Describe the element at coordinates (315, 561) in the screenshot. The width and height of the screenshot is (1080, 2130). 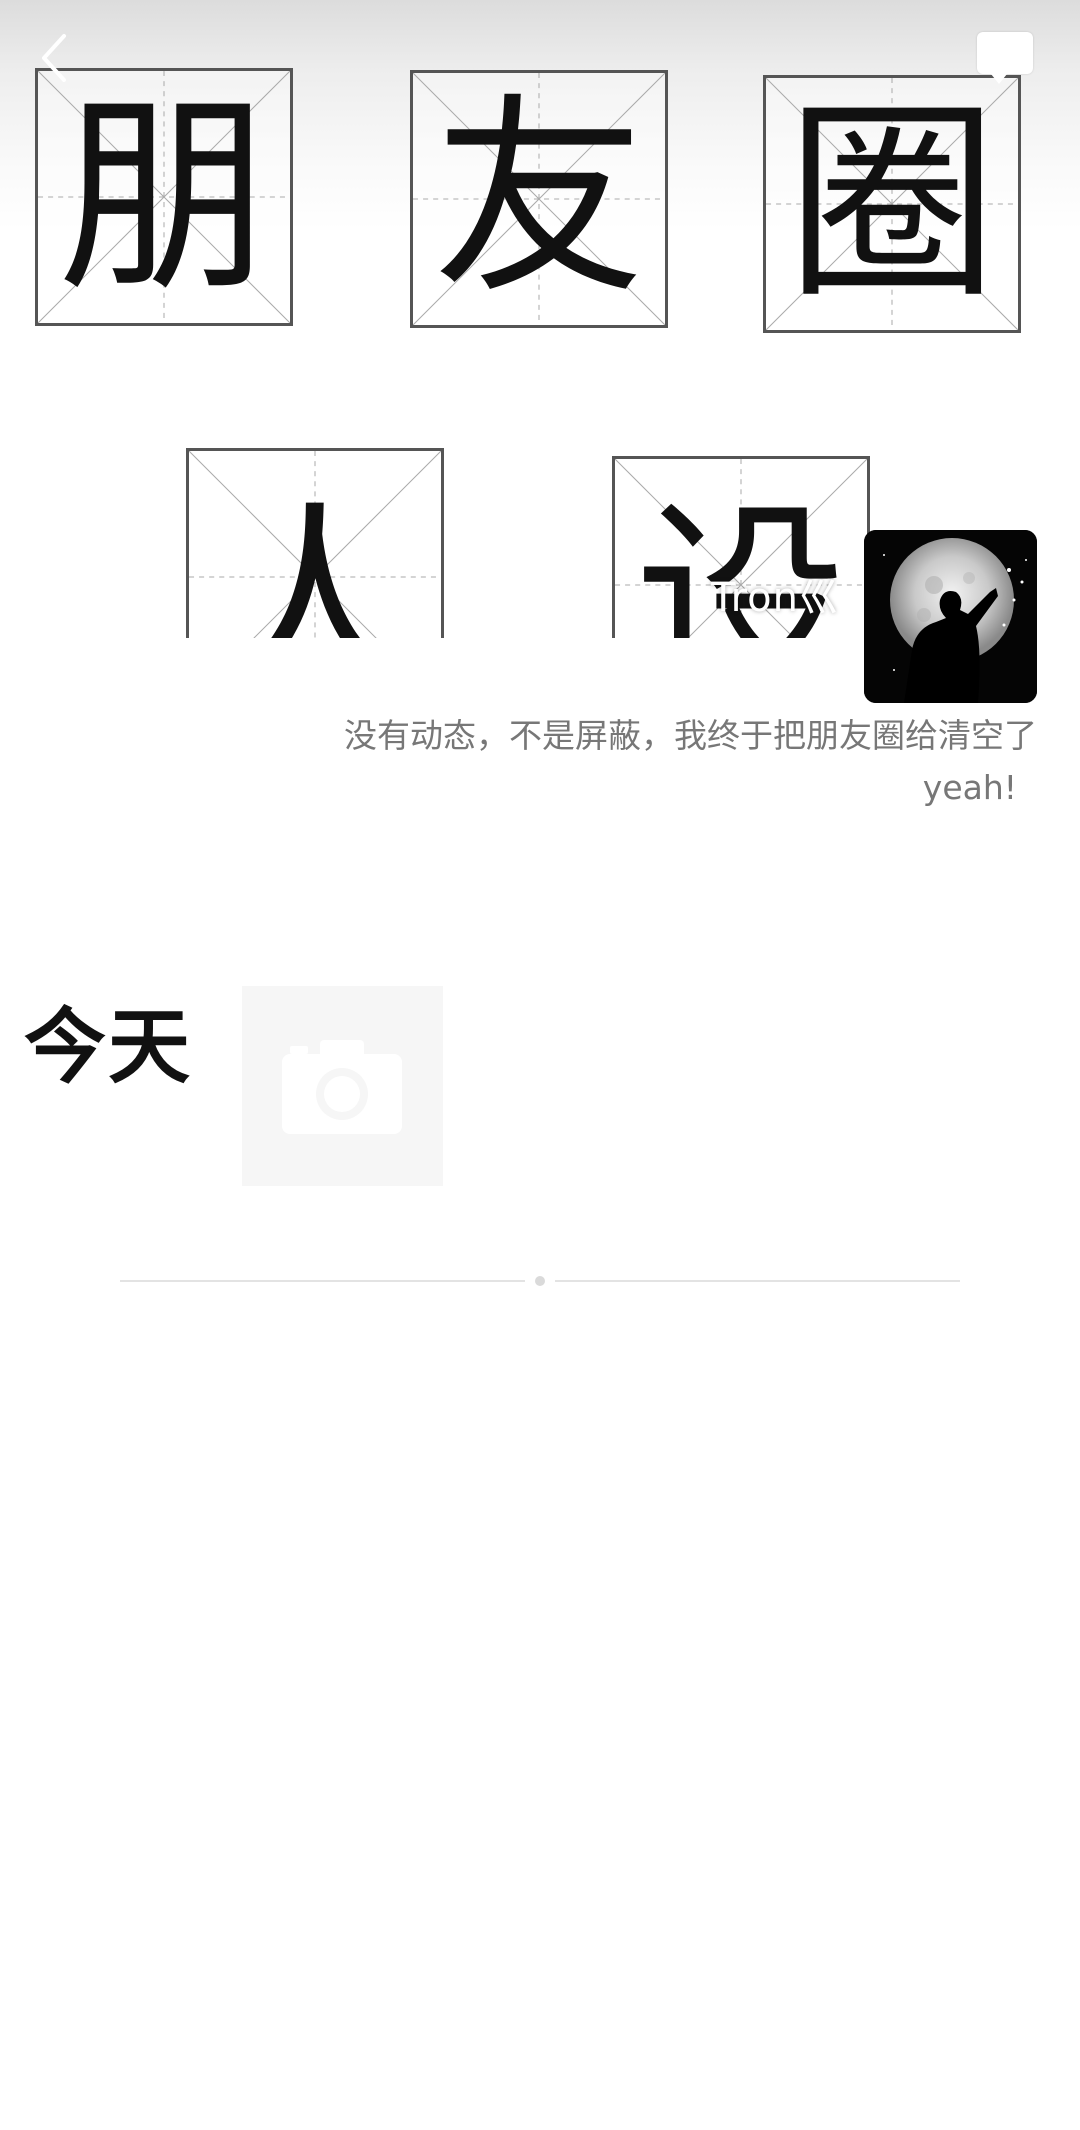
I see `cover-char: 人` at that location.